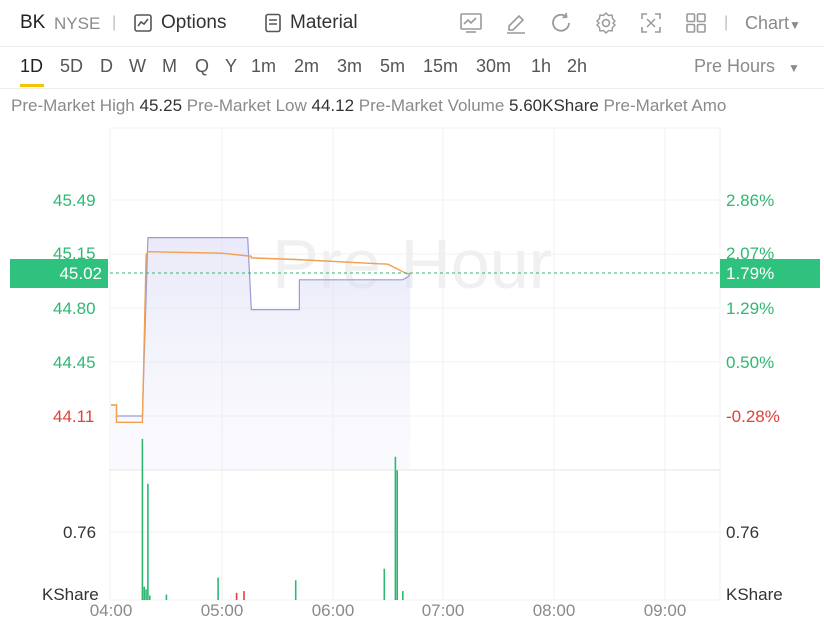 The image size is (824, 625). What do you see at coordinates (665, 610) in the screenshot?
I see `time-tick: 09:00` at bounding box center [665, 610].